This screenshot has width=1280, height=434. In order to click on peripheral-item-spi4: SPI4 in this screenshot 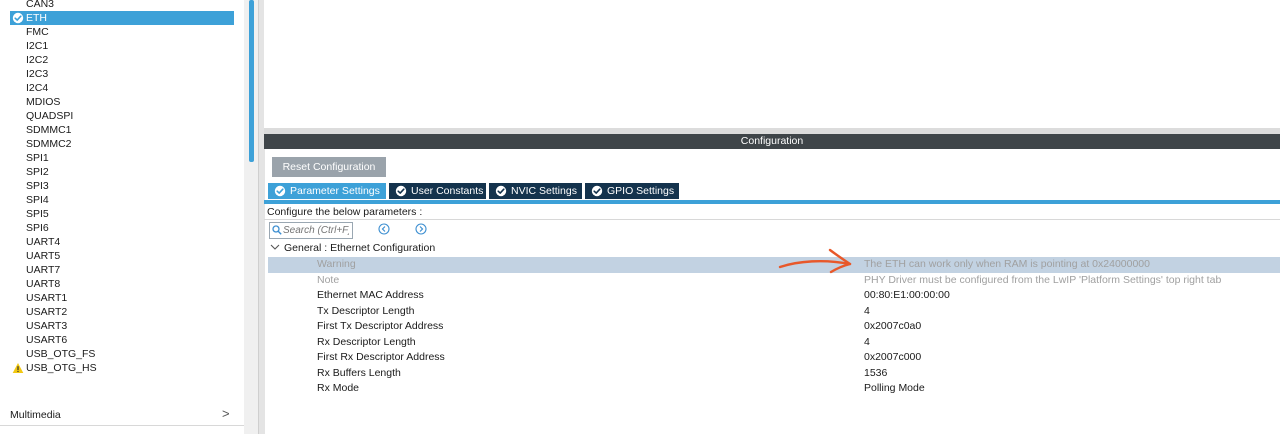, I will do `click(122, 200)`.